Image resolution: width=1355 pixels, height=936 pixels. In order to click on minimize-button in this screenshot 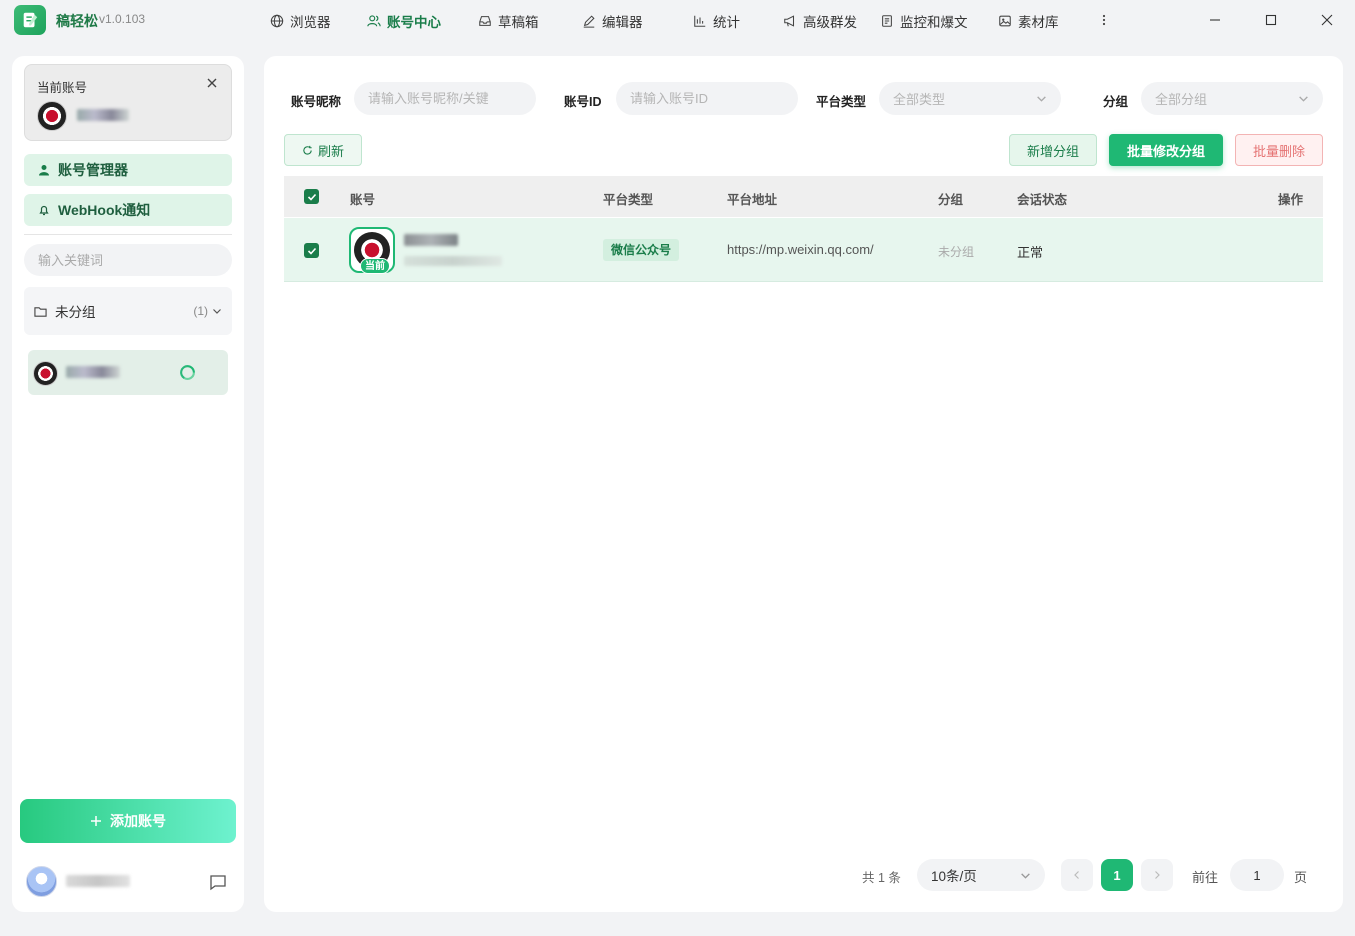, I will do `click(1215, 20)`.